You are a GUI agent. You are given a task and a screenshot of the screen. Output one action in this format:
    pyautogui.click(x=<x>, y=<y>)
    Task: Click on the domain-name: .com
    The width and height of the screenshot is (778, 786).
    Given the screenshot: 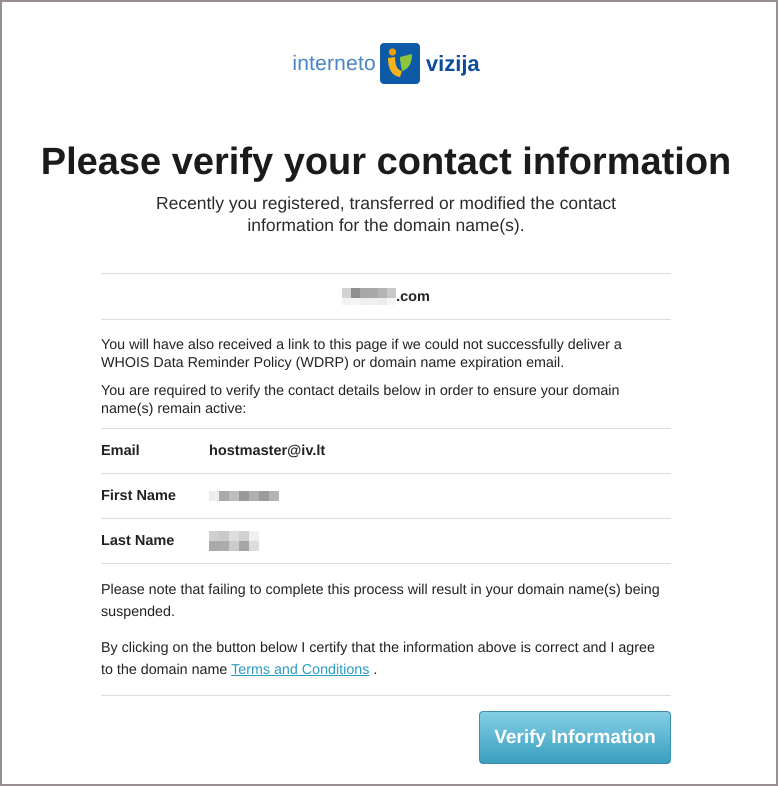 What is the action you would take?
    pyautogui.click(x=413, y=297)
    